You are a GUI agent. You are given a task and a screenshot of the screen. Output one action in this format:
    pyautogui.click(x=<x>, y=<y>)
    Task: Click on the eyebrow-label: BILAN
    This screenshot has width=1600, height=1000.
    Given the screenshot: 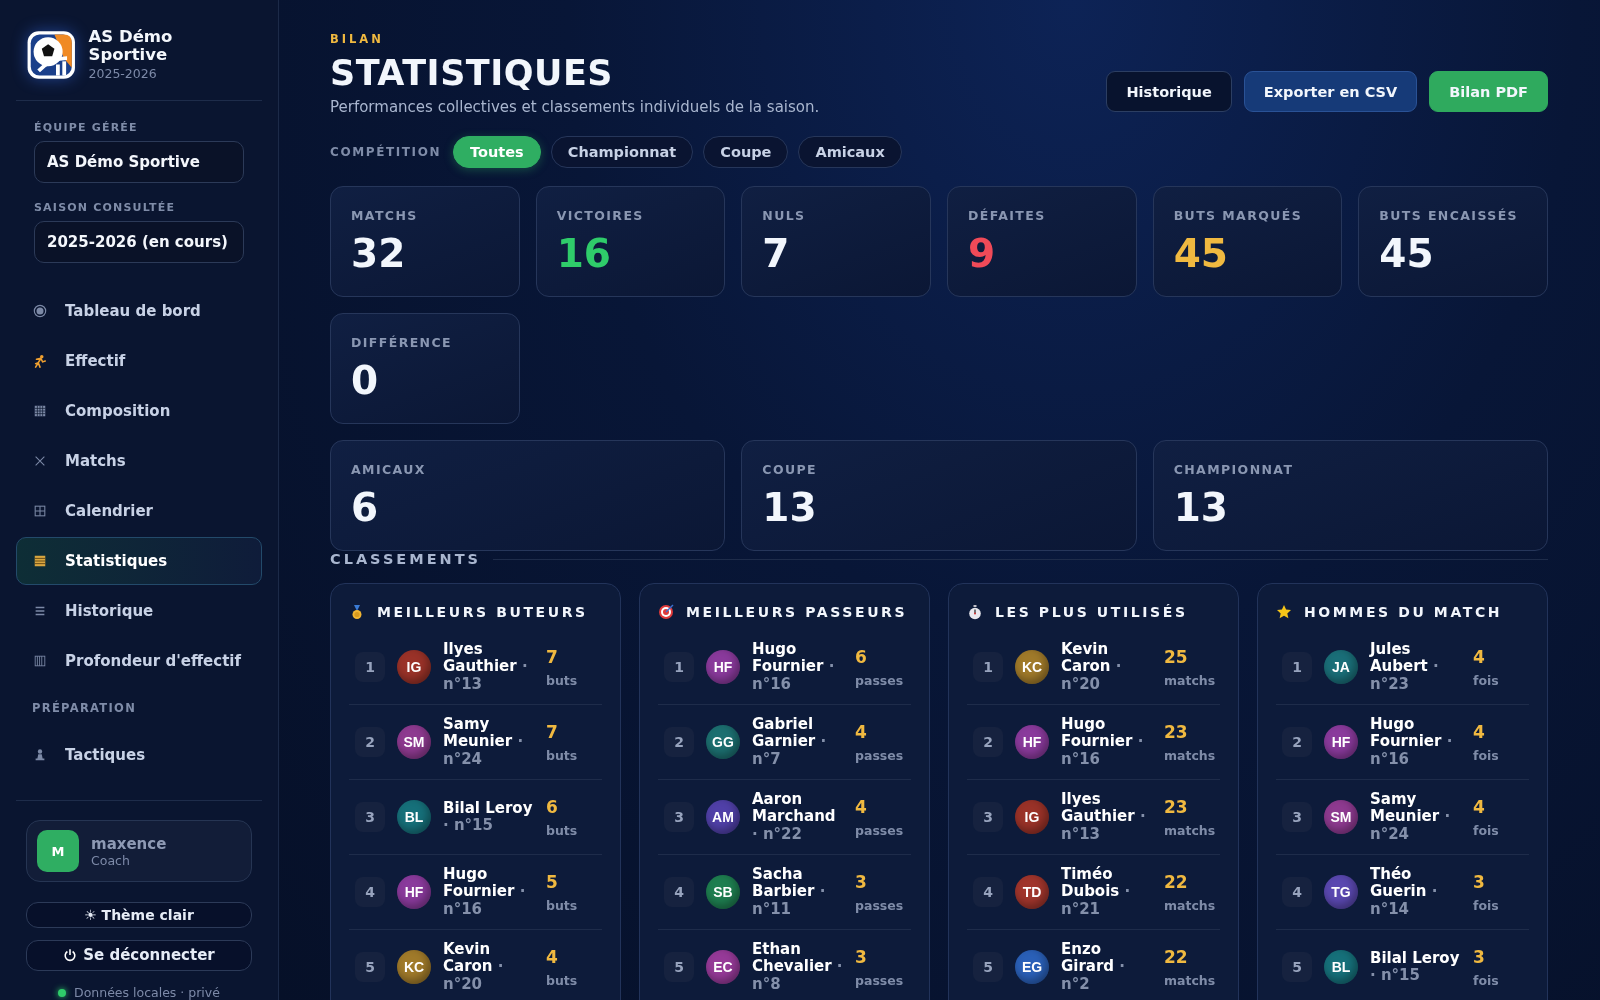 What is the action you would take?
    pyautogui.click(x=357, y=39)
    